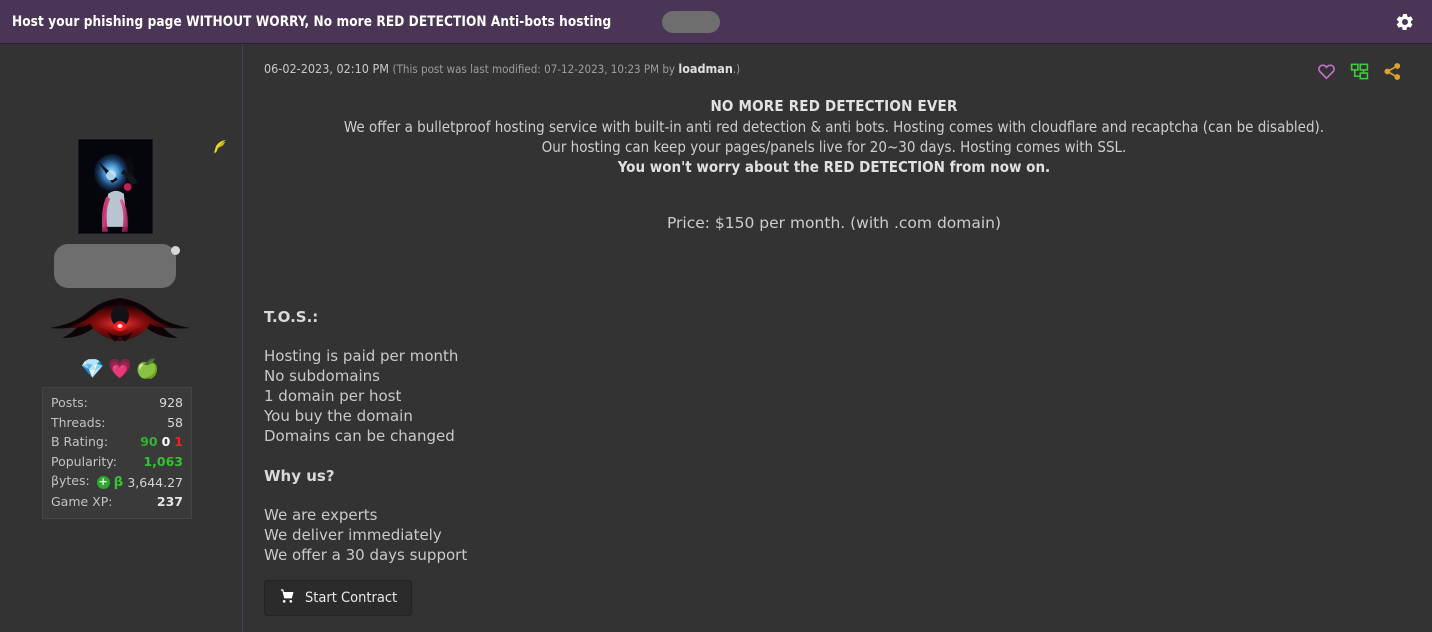 The height and width of the screenshot is (632, 1432). What do you see at coordinates (149, 441) in the screenshot?
I see `rating-positive: 90` at bounding box center [149, 441].